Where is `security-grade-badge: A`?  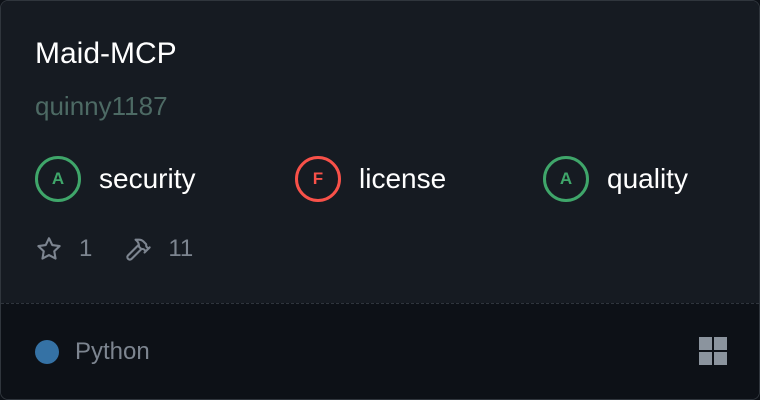
security-grade-badge: A is located at coordinates (58, 179).